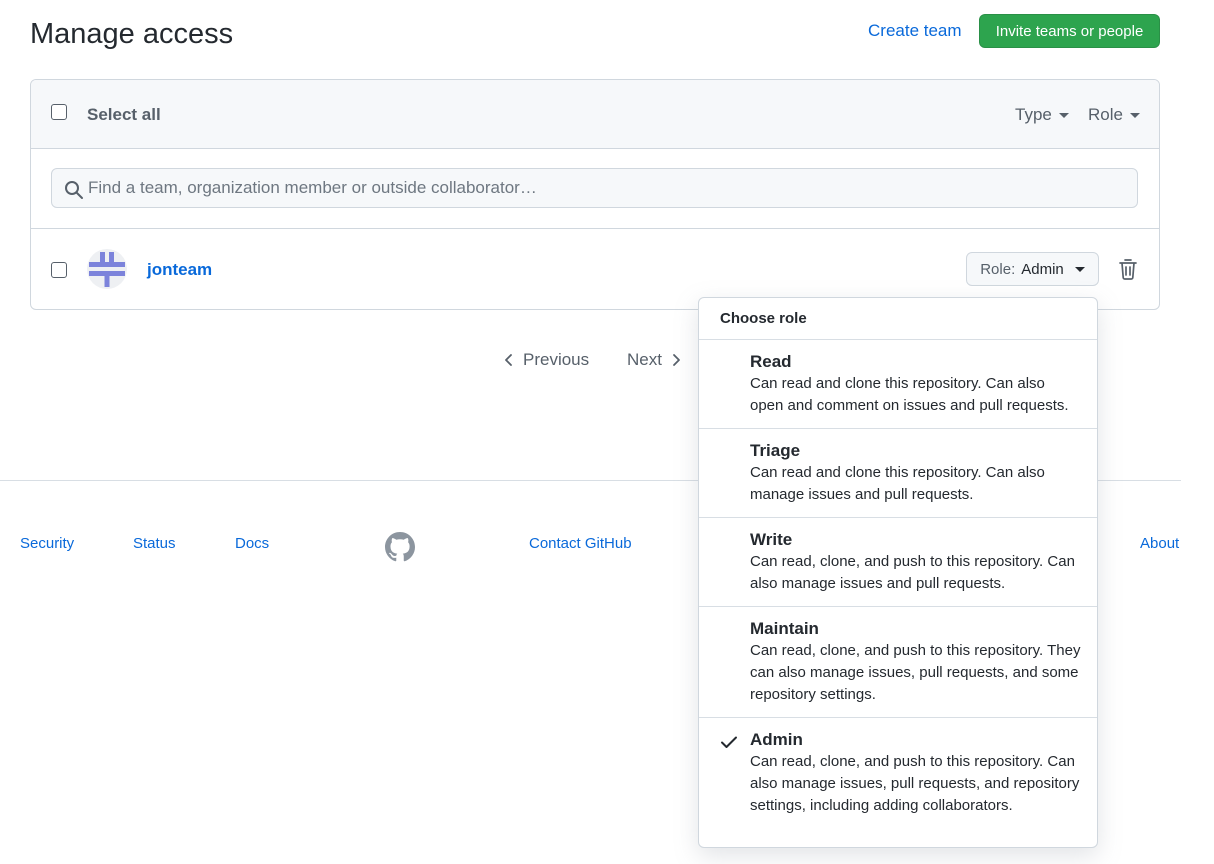  Describe the element at coordinates (915, 31) in the screenshot. I see `create-team-link: Create team` at that location.